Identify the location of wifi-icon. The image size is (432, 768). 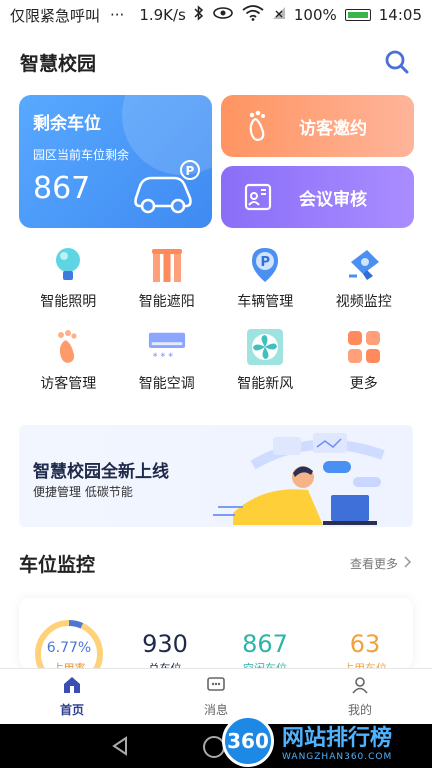
(253, 15).